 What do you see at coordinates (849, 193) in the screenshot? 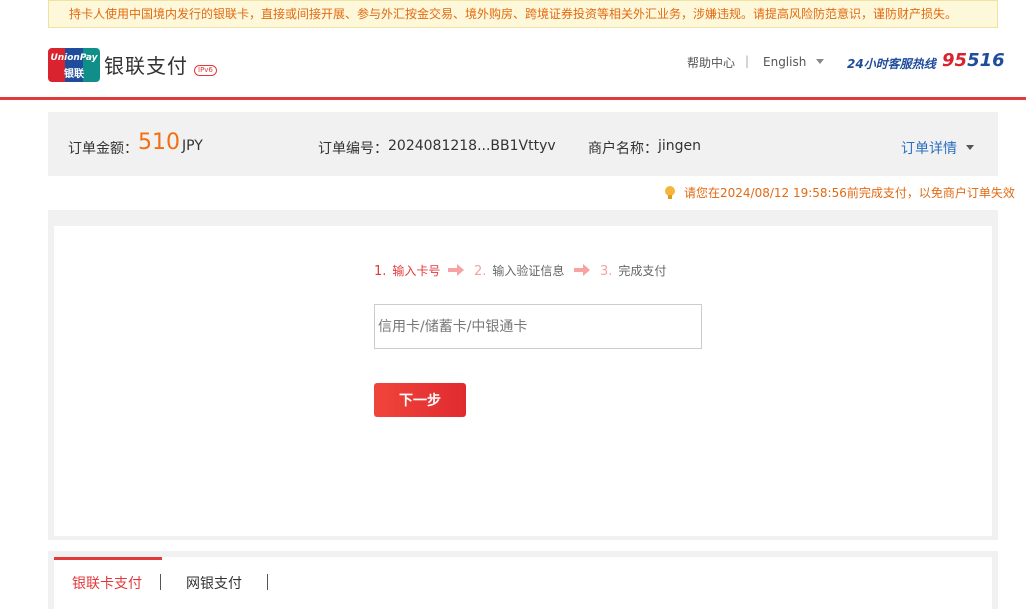
I see `payment-deadline-notice: 请您在2024/08/12 19:58:56前完成支付，以免商户订单失效` at bounding box center [849, 193].